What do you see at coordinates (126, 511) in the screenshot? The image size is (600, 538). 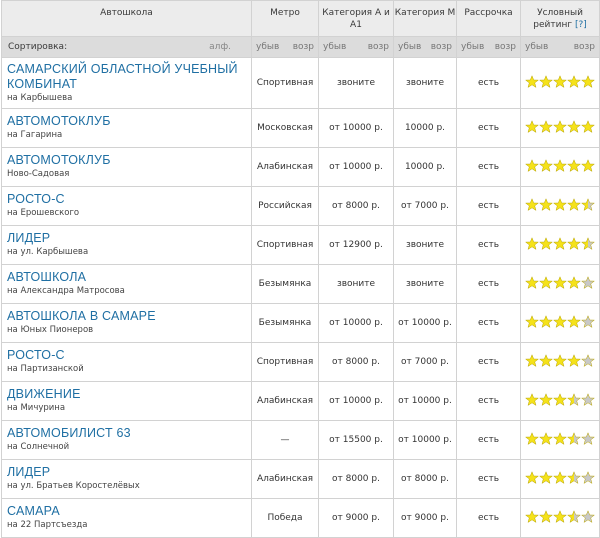 I see `school-name-link: САМАРА` at bounding box center [126, 511].